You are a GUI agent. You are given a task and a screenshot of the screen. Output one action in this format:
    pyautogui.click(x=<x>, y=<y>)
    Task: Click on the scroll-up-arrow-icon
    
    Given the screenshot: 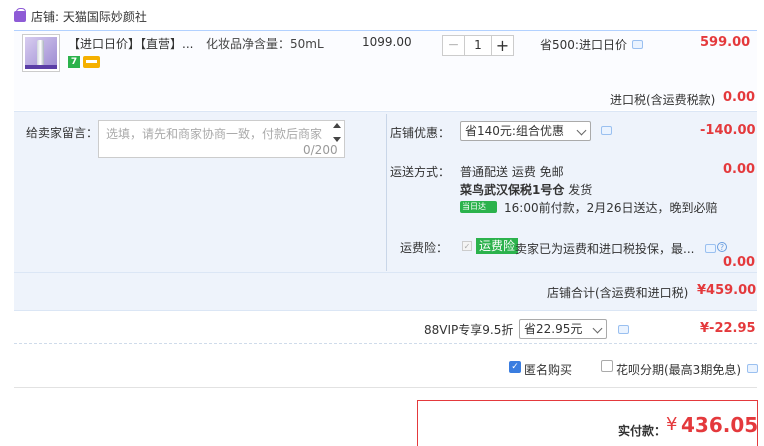 What is the action you would take?
    pyautogui.click(x=337, y=125)
    